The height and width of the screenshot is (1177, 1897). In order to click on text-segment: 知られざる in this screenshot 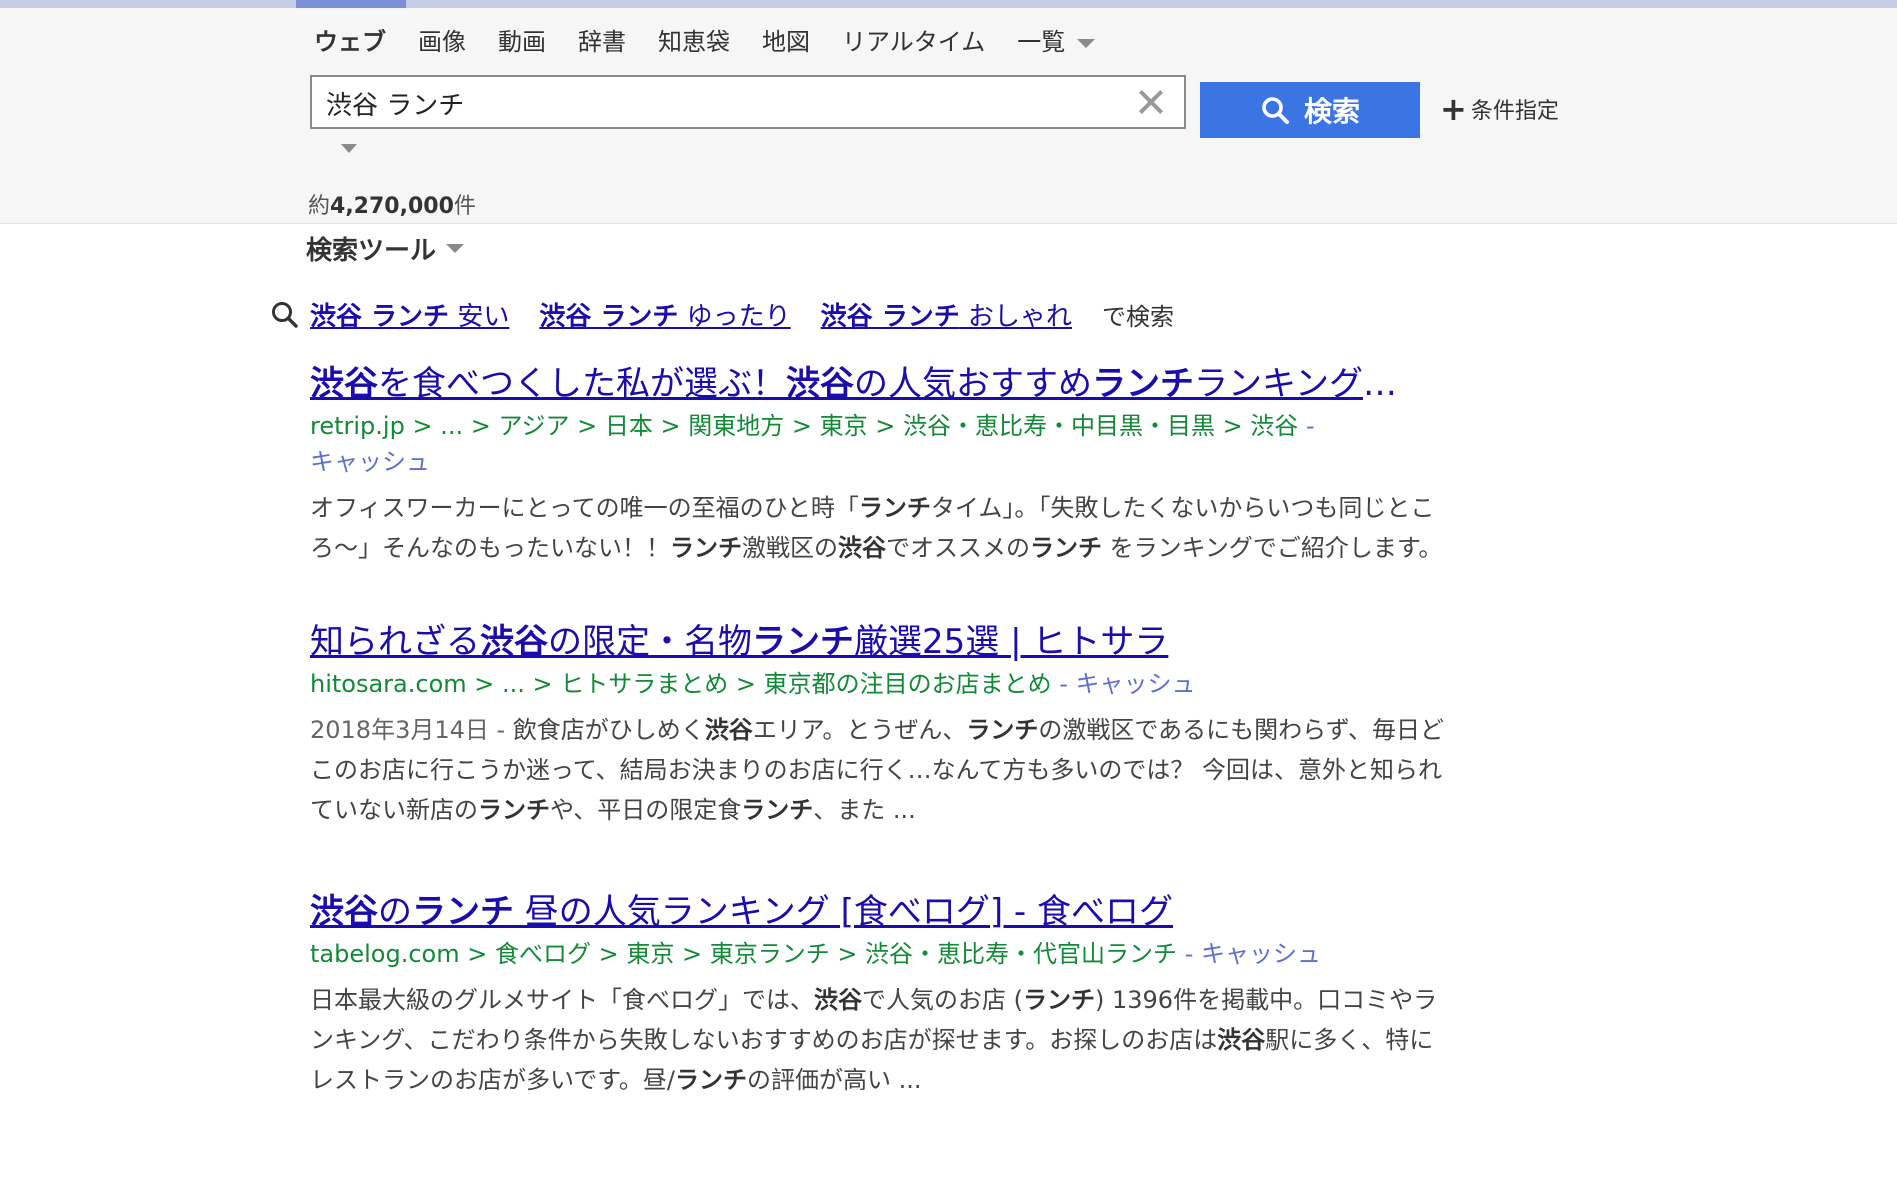, I will do `click(395, 642)`.